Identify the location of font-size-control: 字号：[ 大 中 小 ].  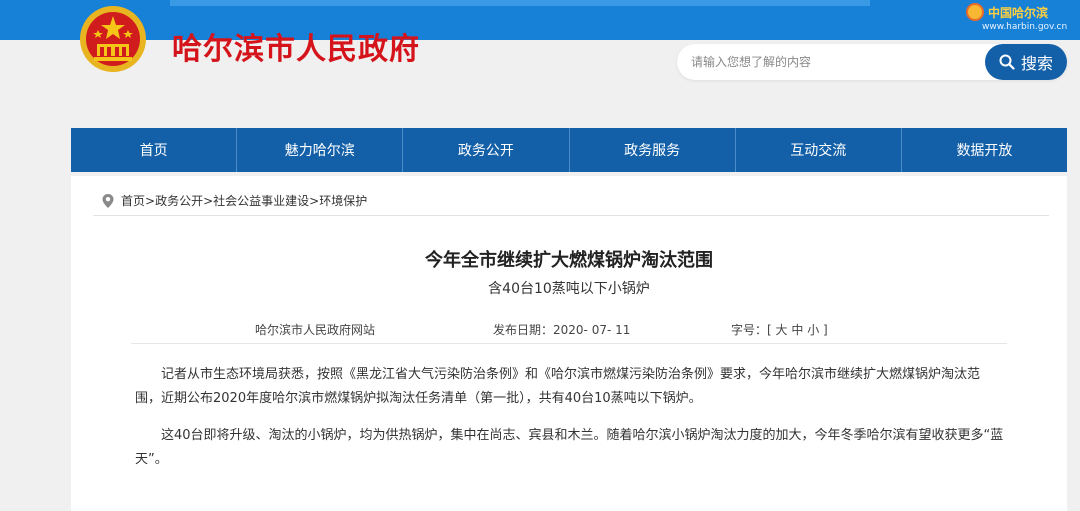
(779, 329).